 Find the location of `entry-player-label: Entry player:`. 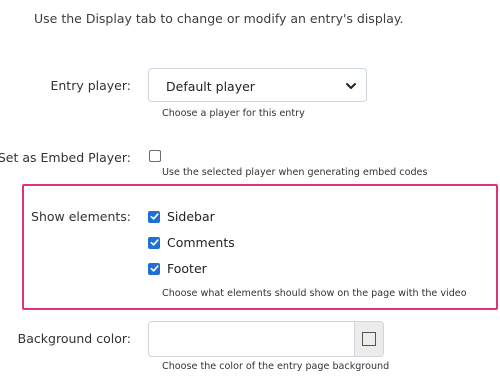

entry-player-label: Entry player: is located at coordinates (90, 85).